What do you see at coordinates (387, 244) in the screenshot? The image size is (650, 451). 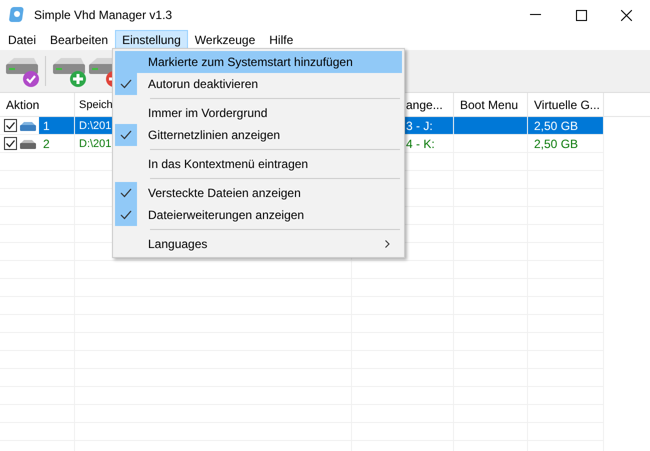 I see `chevron-right-icon` at bounding box center [387, 244].